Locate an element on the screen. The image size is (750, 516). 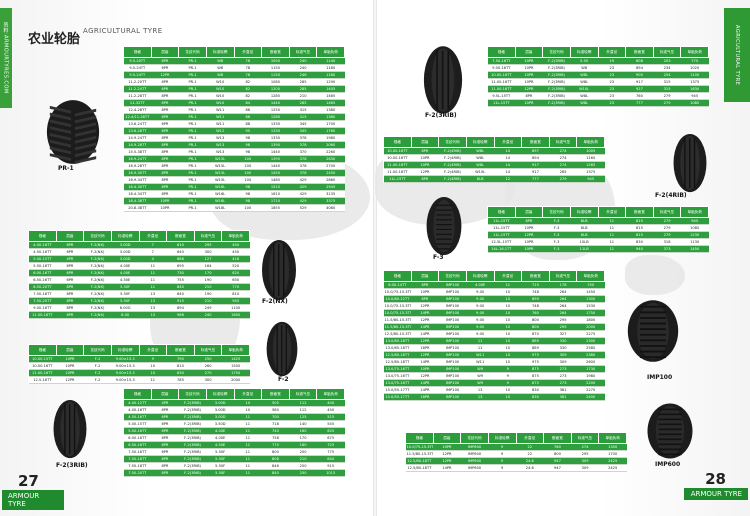
table-cell: W8L is located at coordinates (480, 165).